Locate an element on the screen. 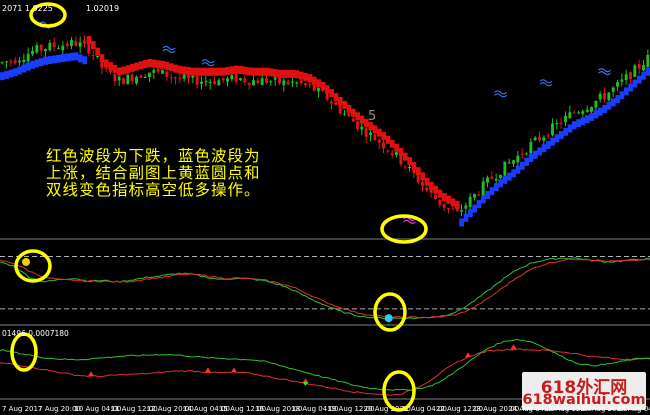 Image resolution: width=650 pixels, height=415 pixels. x-tick-label: 7 Aug 2017 is located at coordinates (22, 409).